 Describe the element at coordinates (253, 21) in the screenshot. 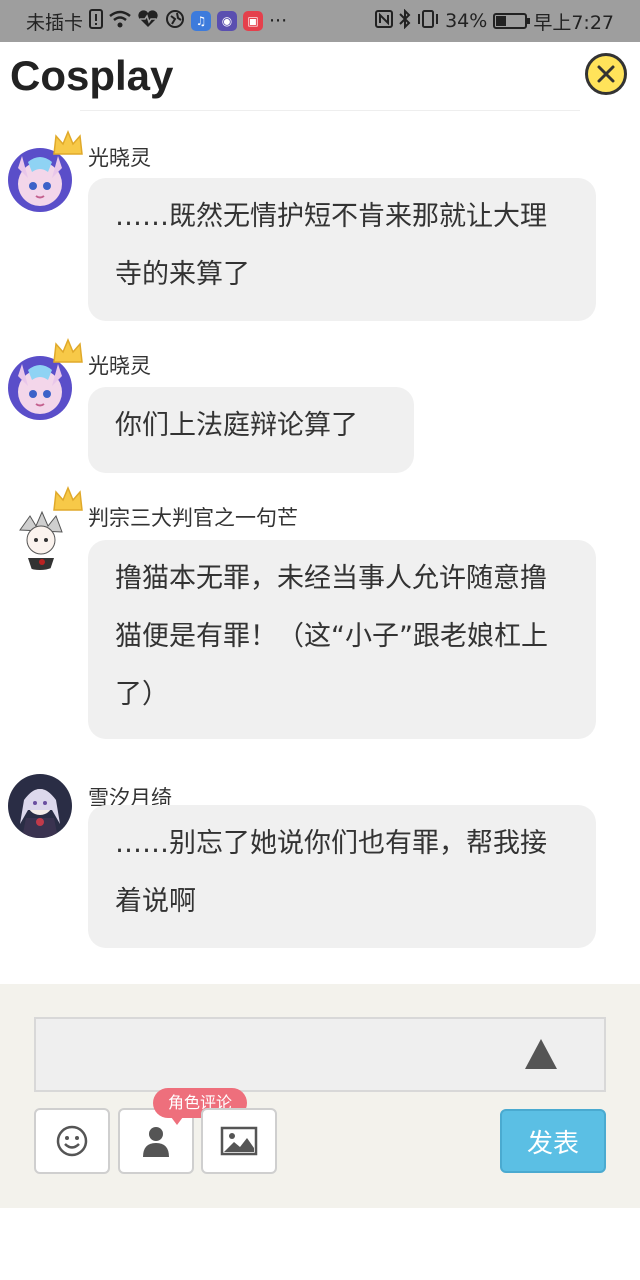

I see `shop-app-icon: ▣` at that location.